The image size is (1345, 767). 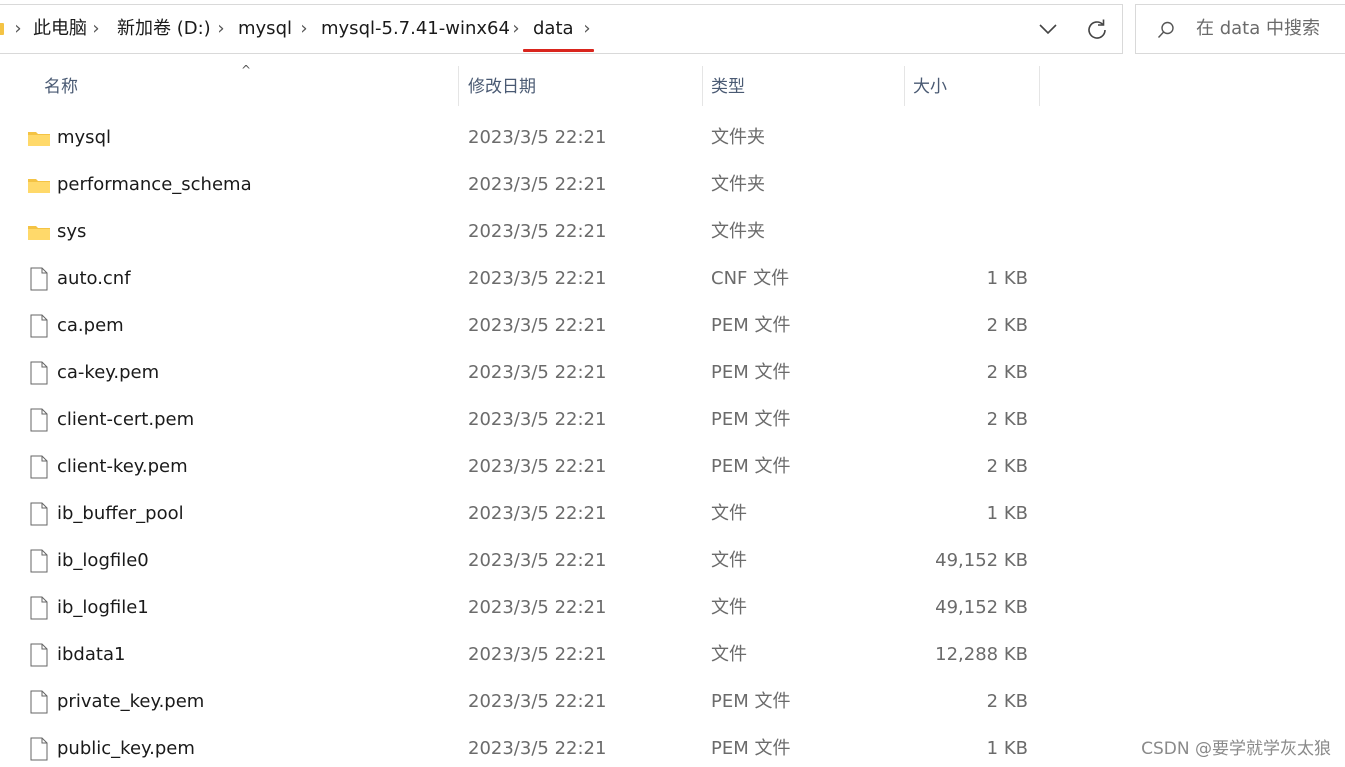 What do you see at coordinates (415, 29) in the screenshot?
I see `breadcrumb-mysql-winx64: mysql-5.7.41-winx64` at bounding box center [415, 29].